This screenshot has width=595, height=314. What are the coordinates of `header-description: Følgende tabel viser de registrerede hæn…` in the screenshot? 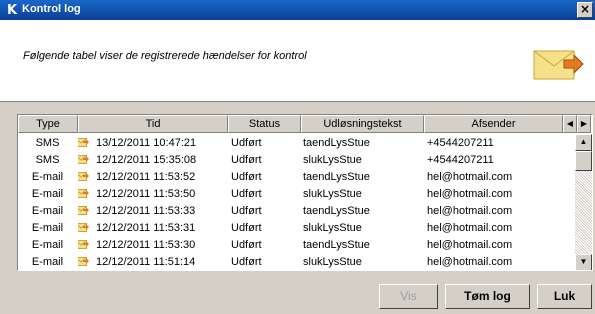 It's located at (165, 56).